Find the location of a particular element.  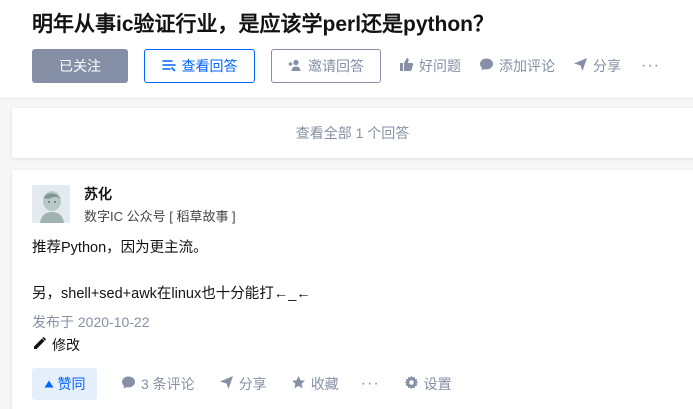

thumbs-up-icon is located at coordinates (409, 66).